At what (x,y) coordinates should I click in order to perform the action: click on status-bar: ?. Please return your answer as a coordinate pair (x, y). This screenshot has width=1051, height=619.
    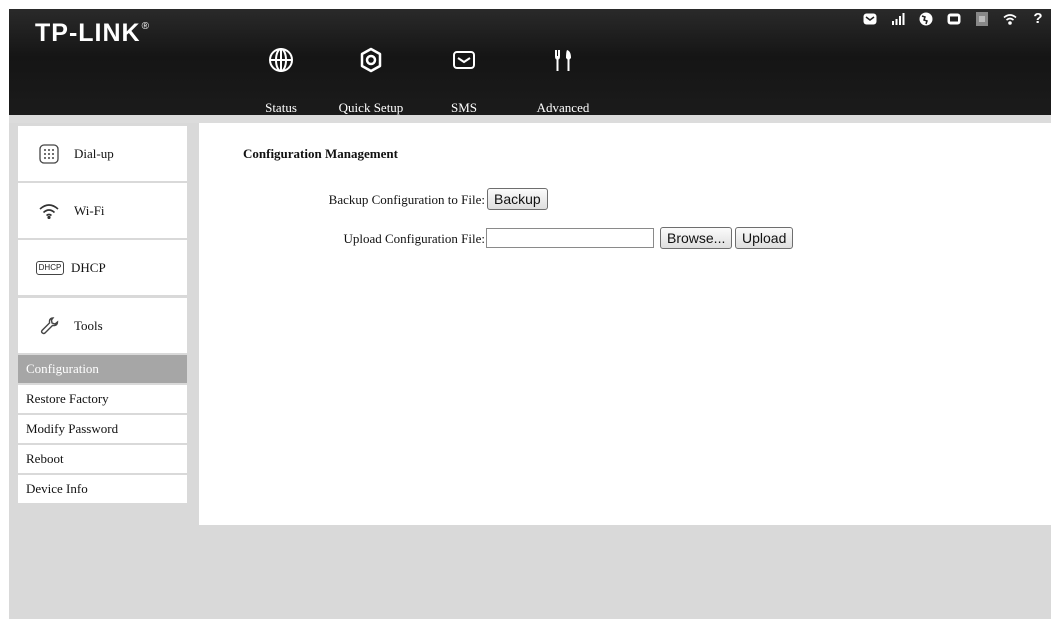
    Looking at the image, I should click on (954, 19).